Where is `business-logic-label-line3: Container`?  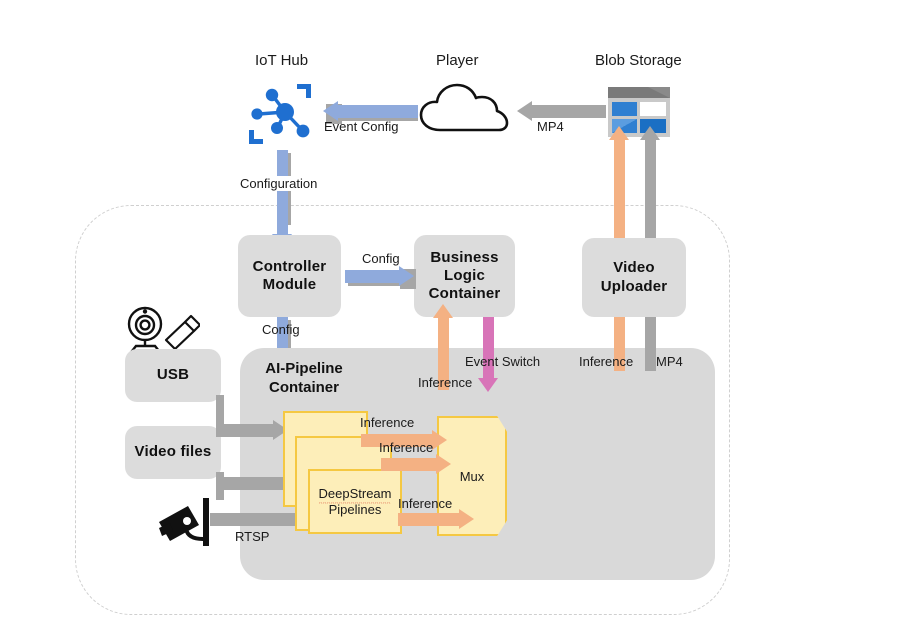
business-logic-label-line3: Container is located at coordinates (464, 294).